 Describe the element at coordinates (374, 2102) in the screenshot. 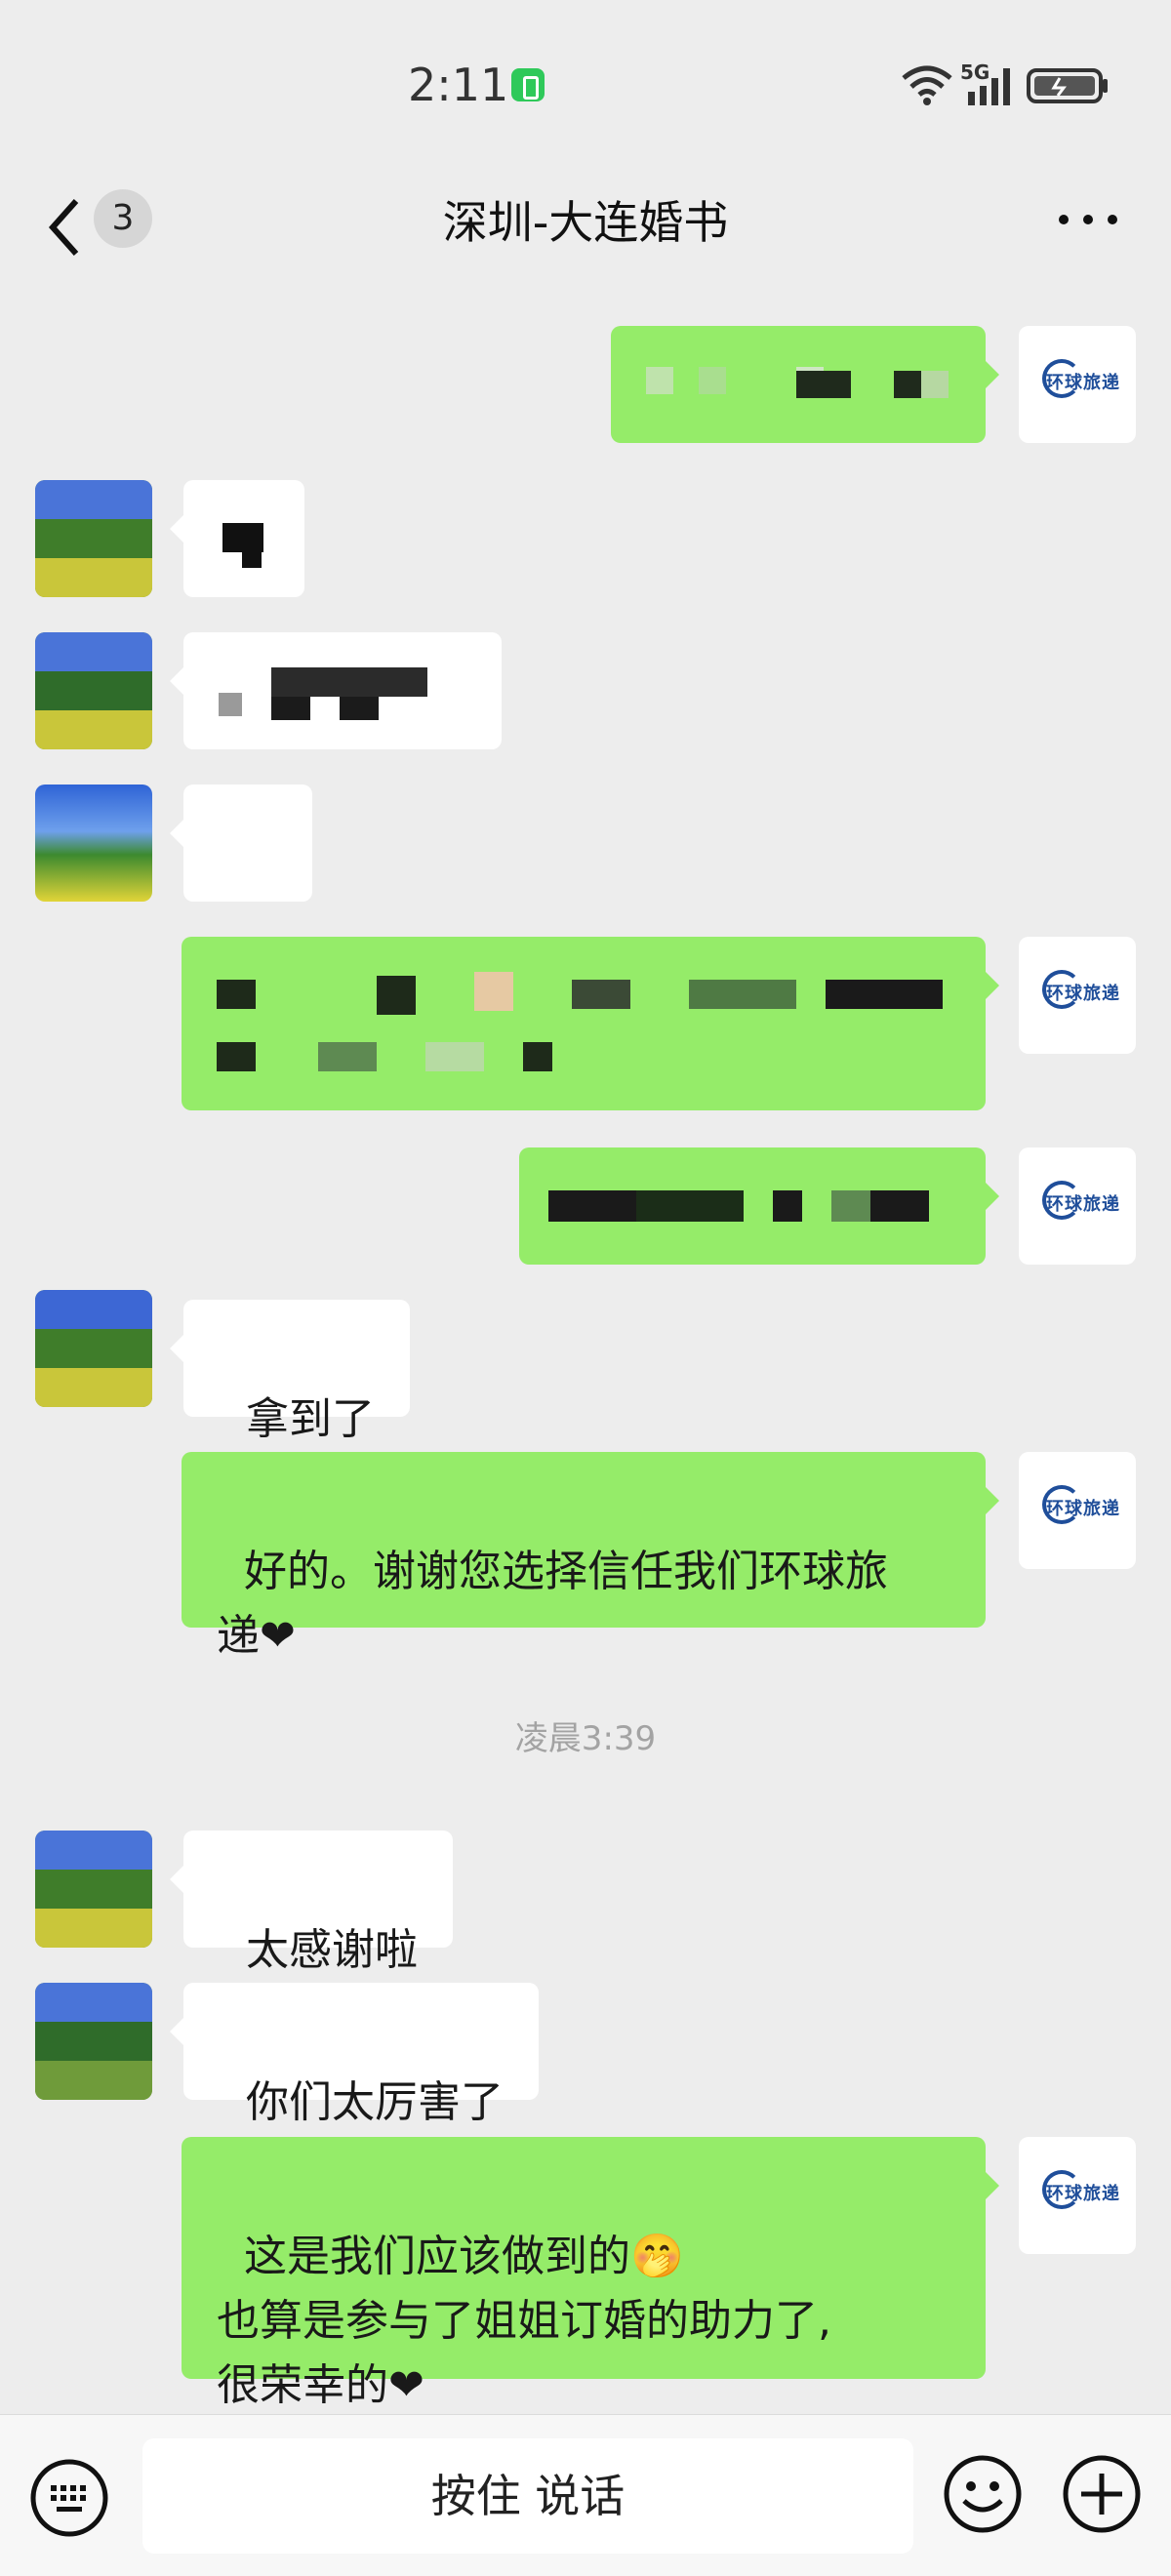

I see `message-text: 你们太厉害了` at that location.